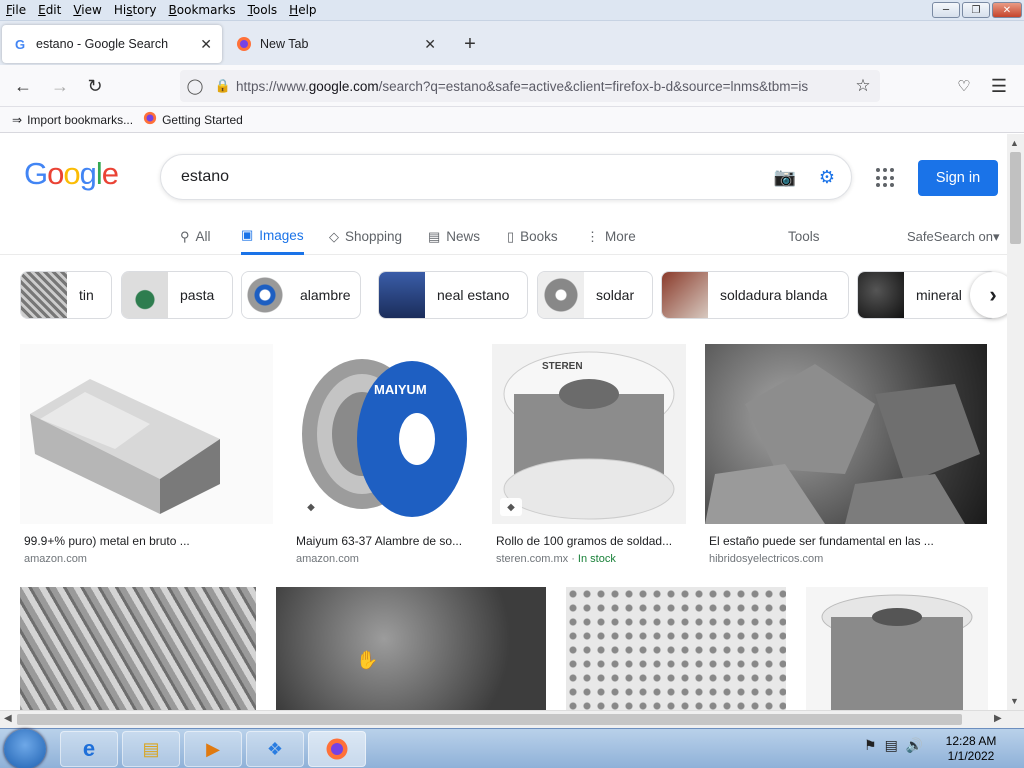 Image resolution: width=1024 pixels, height=768 pixels. Describe the element at coordinates (8, 718) in the screenshot. I see `scroll-left-icon: ◀` at that location.